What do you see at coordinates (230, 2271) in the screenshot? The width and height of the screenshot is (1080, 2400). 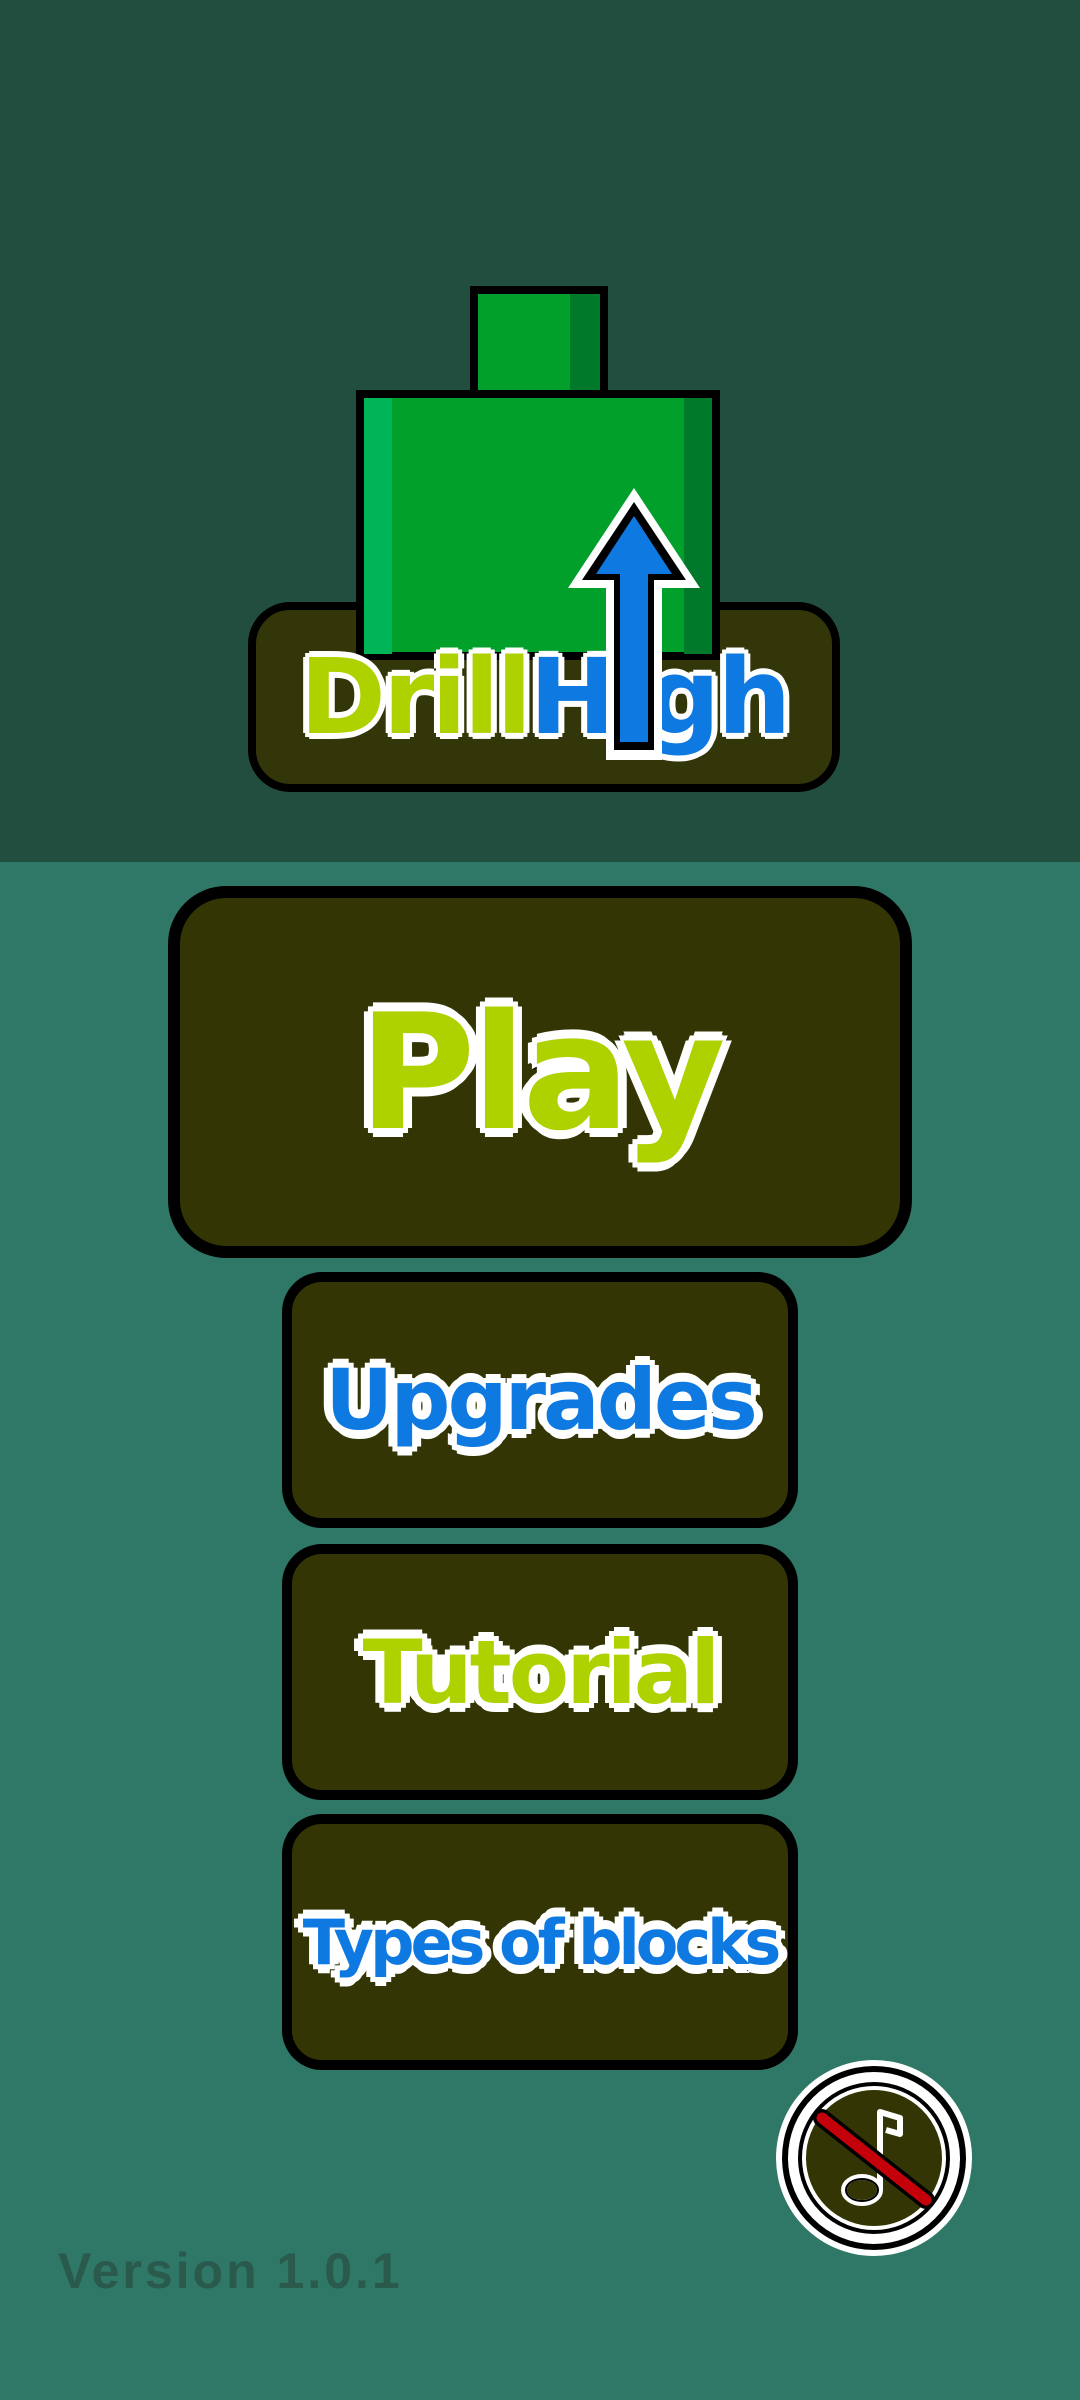 I see `version-label: Version 1.0.1` at bounding box center [230, 2271].